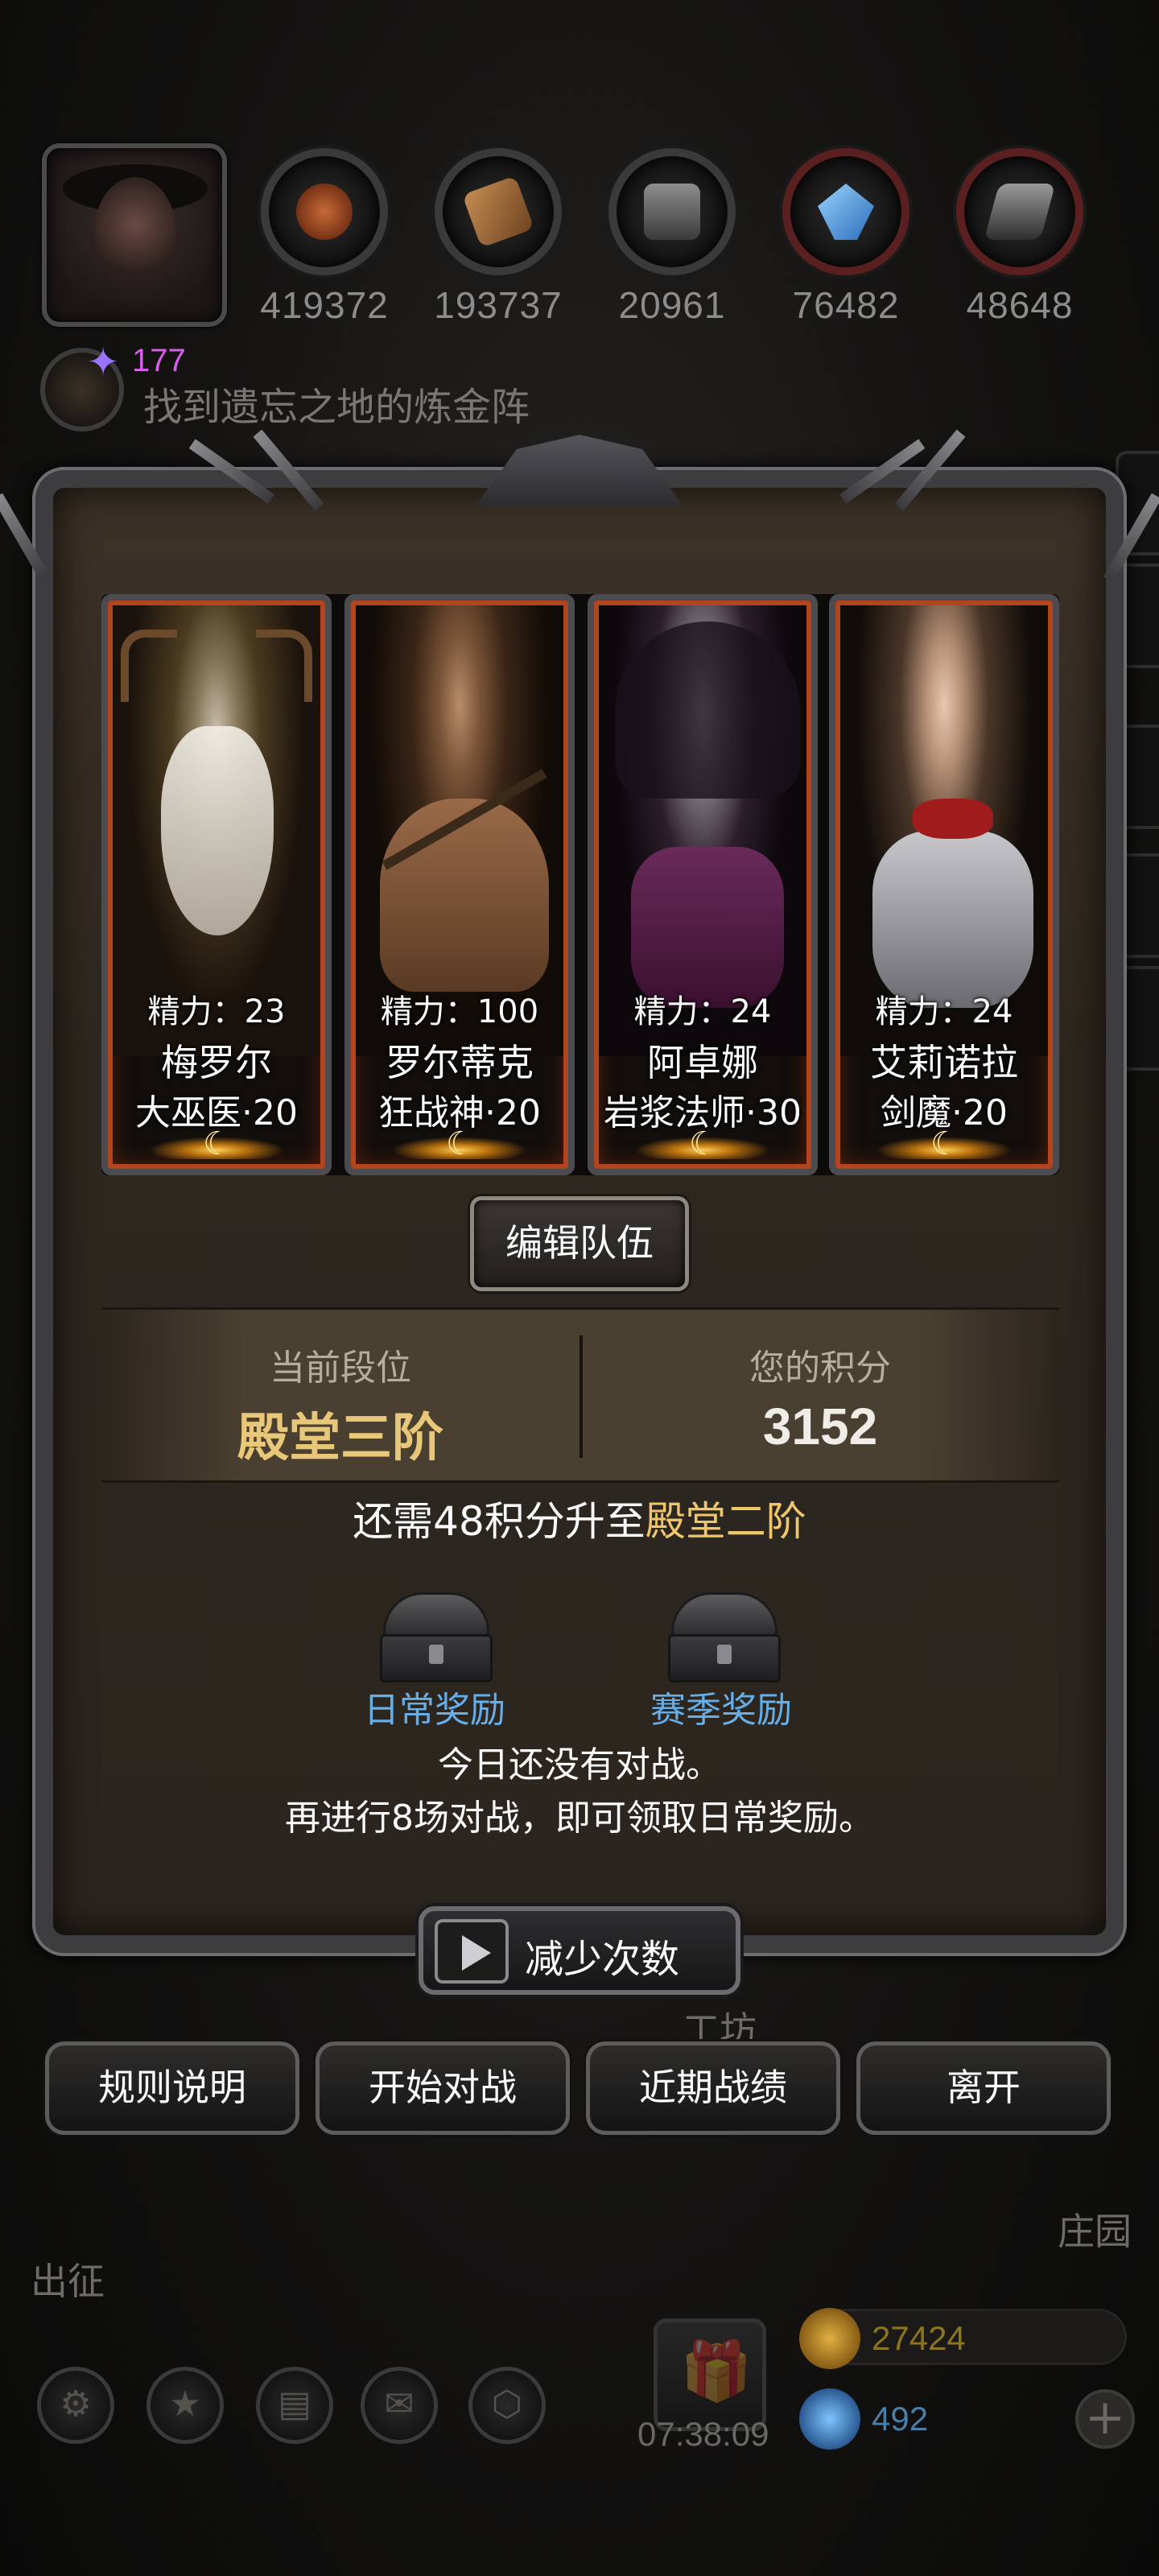  Describe the element at coordinates (460, 885) in the screenshot. I see `hero-card: 精力：100 罗尔蒂克 狂战神·20` at that location.